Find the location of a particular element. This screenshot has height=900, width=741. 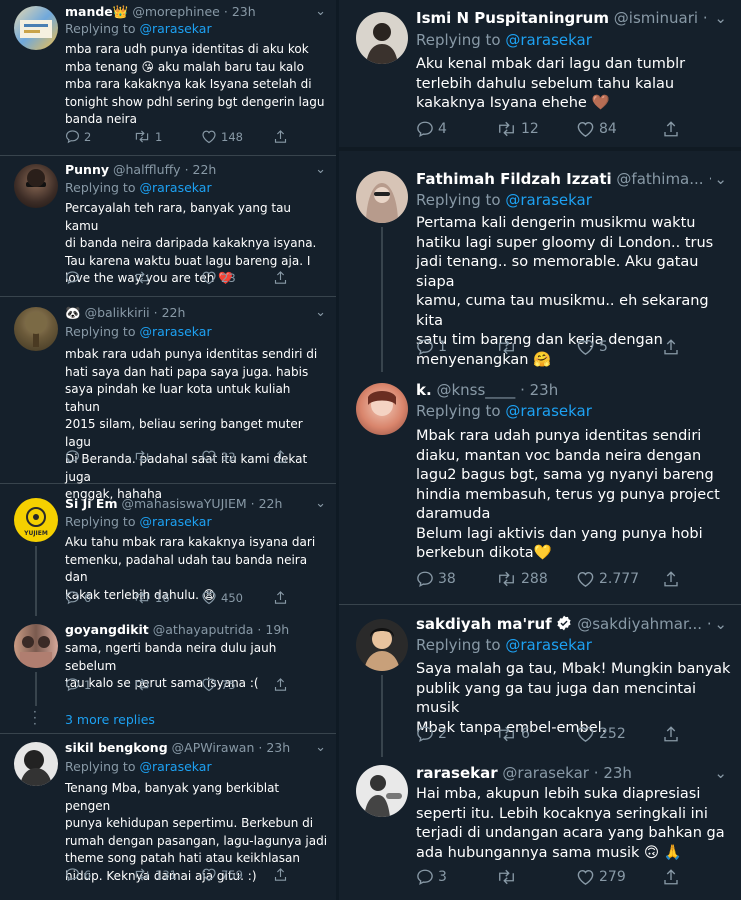

user-handle: @mahasiswaYUJIEM is located at coordinates (183, 503).